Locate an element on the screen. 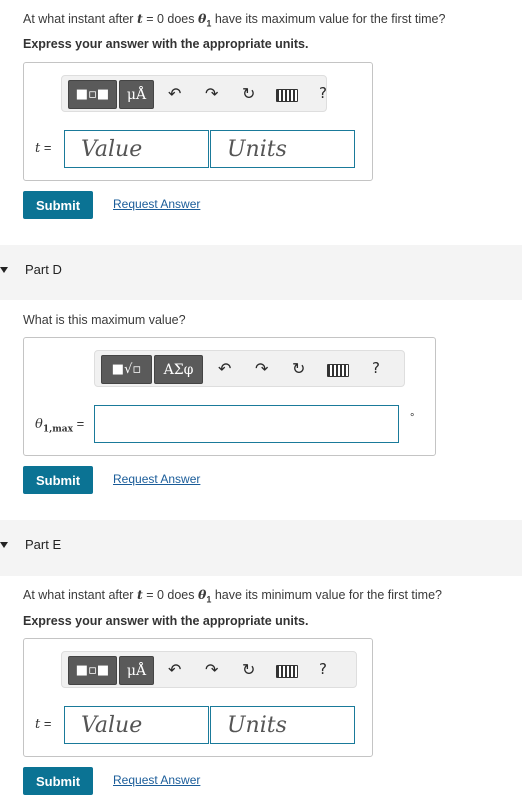 This screenshot has height=803, width=522. part-e-submit-button: Submit is located at coordinates (58, 781).